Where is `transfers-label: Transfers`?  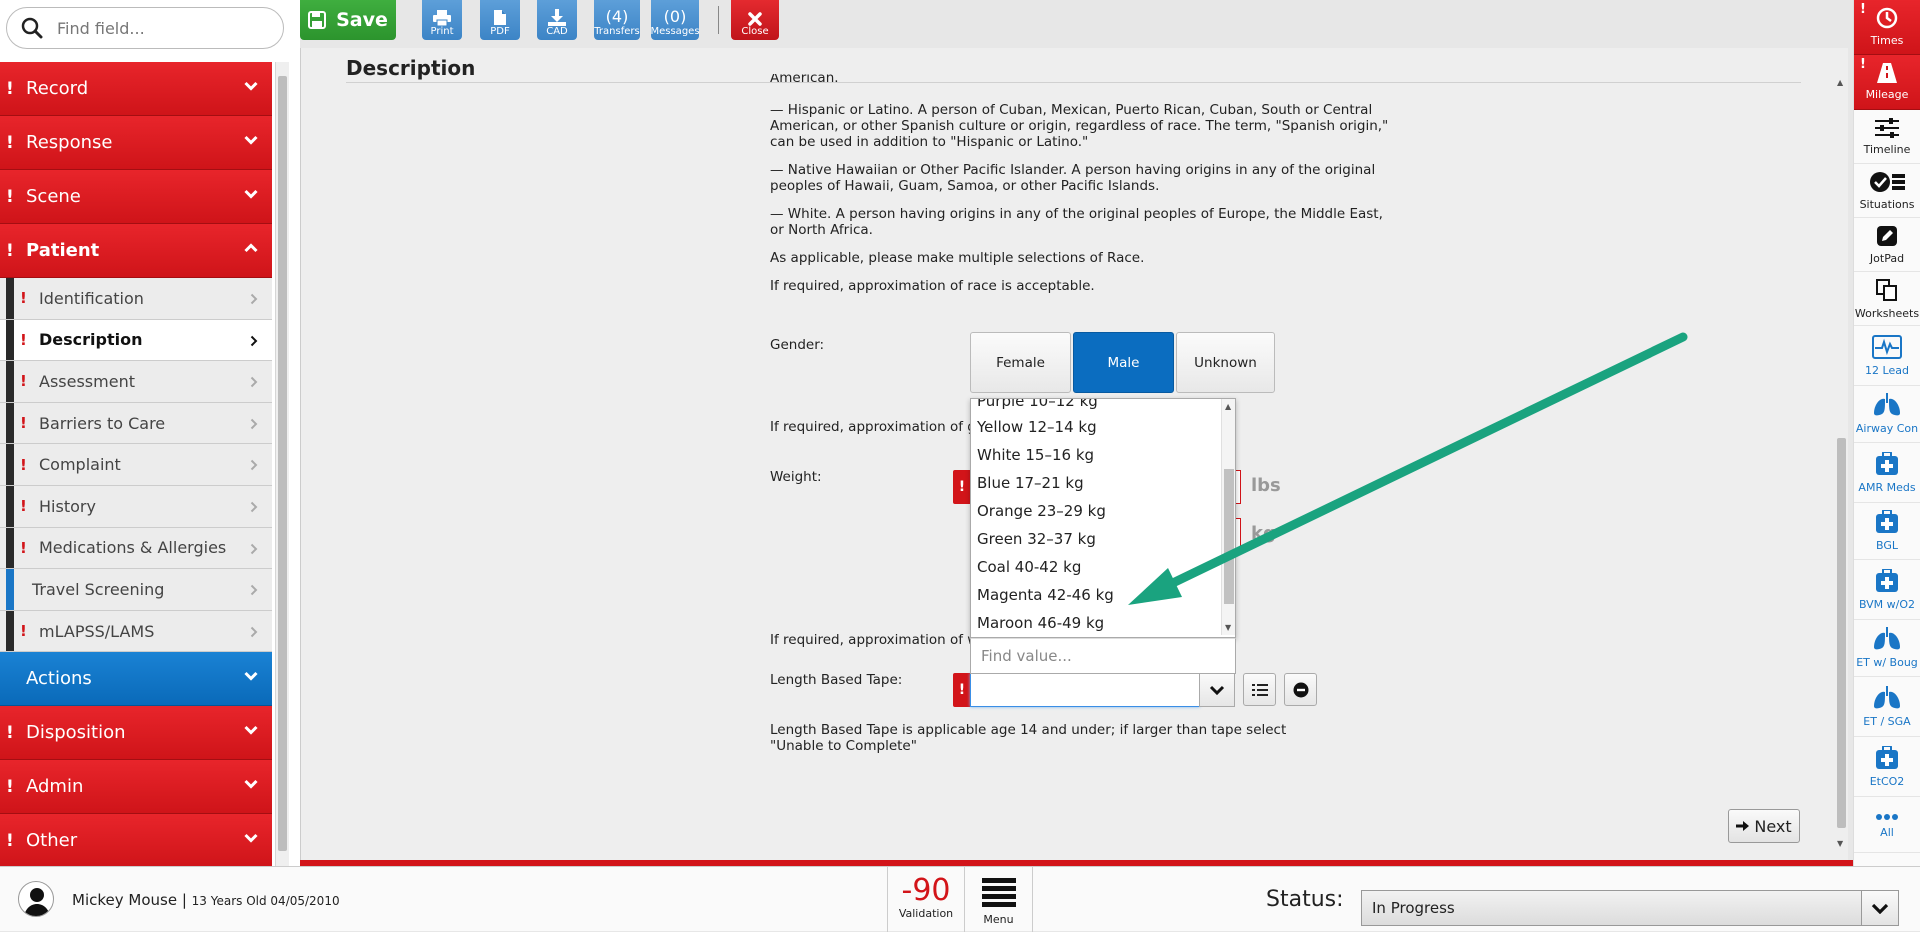
transfers-label: Transfers is located at coordinates (617, 31).